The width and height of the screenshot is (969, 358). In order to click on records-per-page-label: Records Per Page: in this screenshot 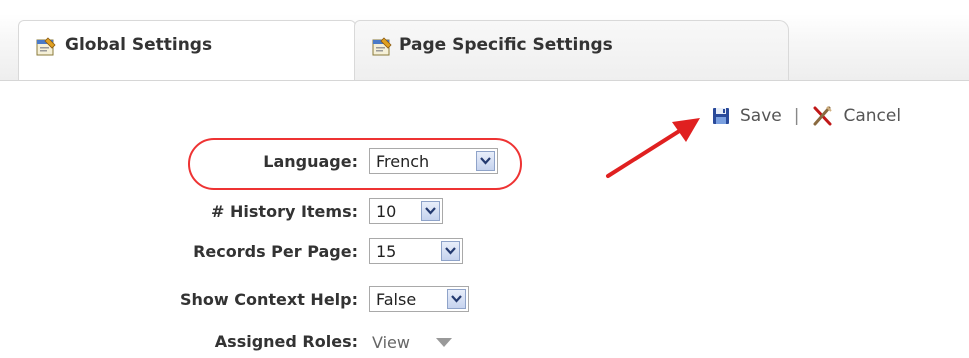, I will do `click(275, 251)`.